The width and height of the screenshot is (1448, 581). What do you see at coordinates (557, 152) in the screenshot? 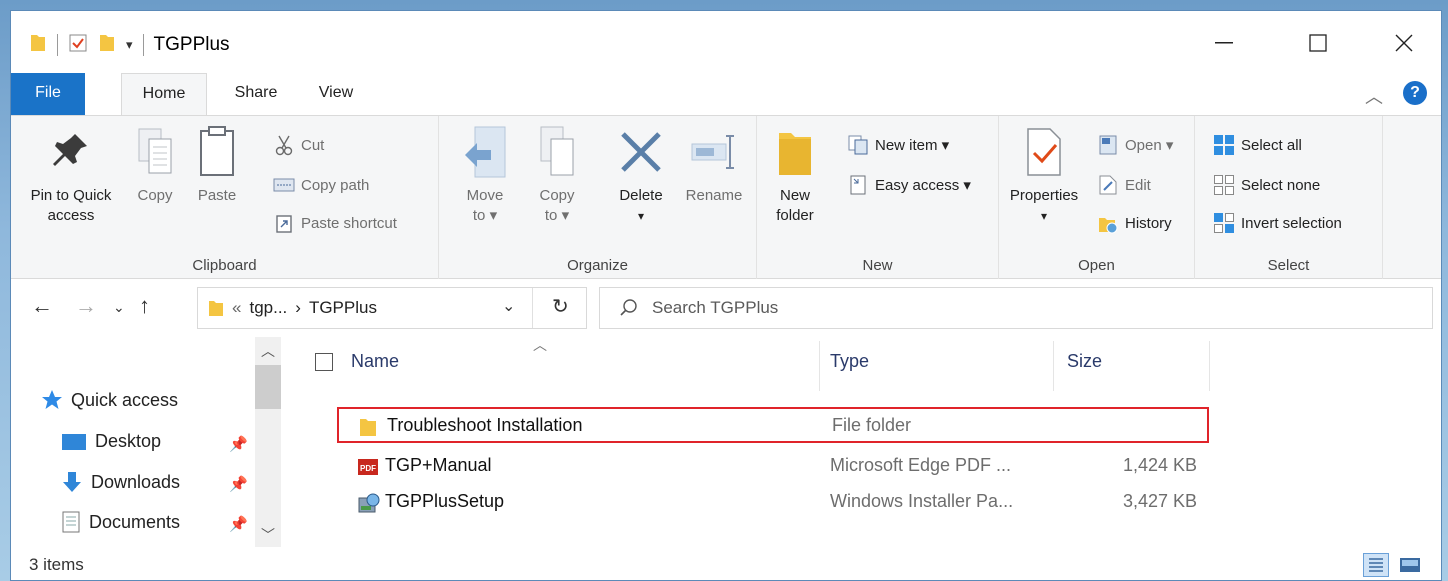
I see `copy-to-icon` at bounding box center [557, 152].